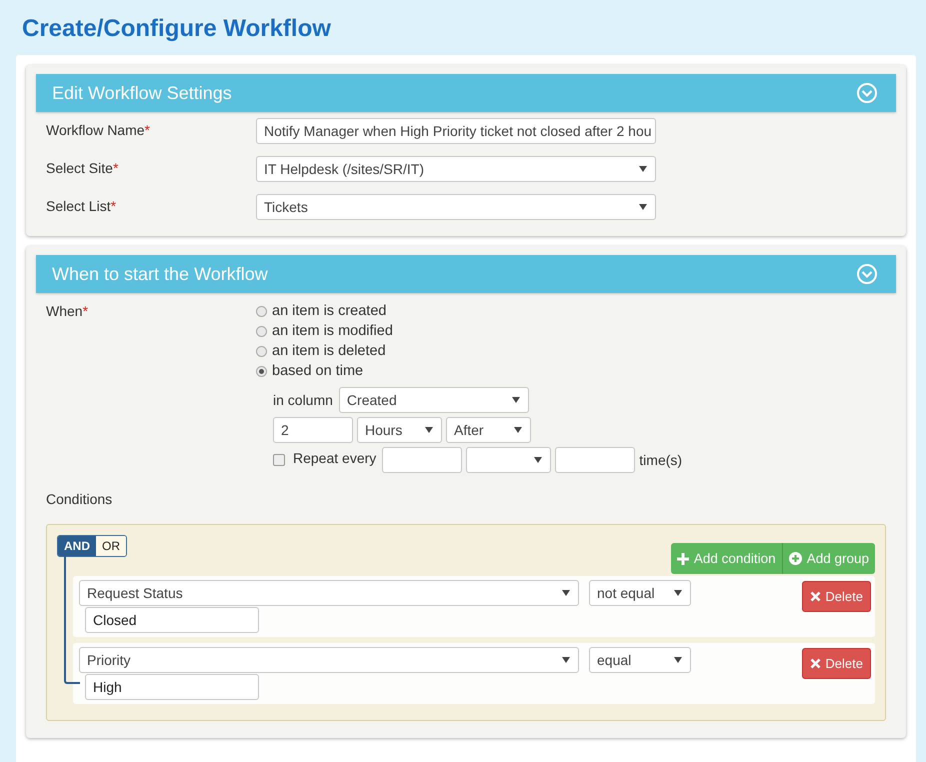  Describe the element at coordinates (640, 660) in the screenshot. I see `dropdown: equal` at that location.